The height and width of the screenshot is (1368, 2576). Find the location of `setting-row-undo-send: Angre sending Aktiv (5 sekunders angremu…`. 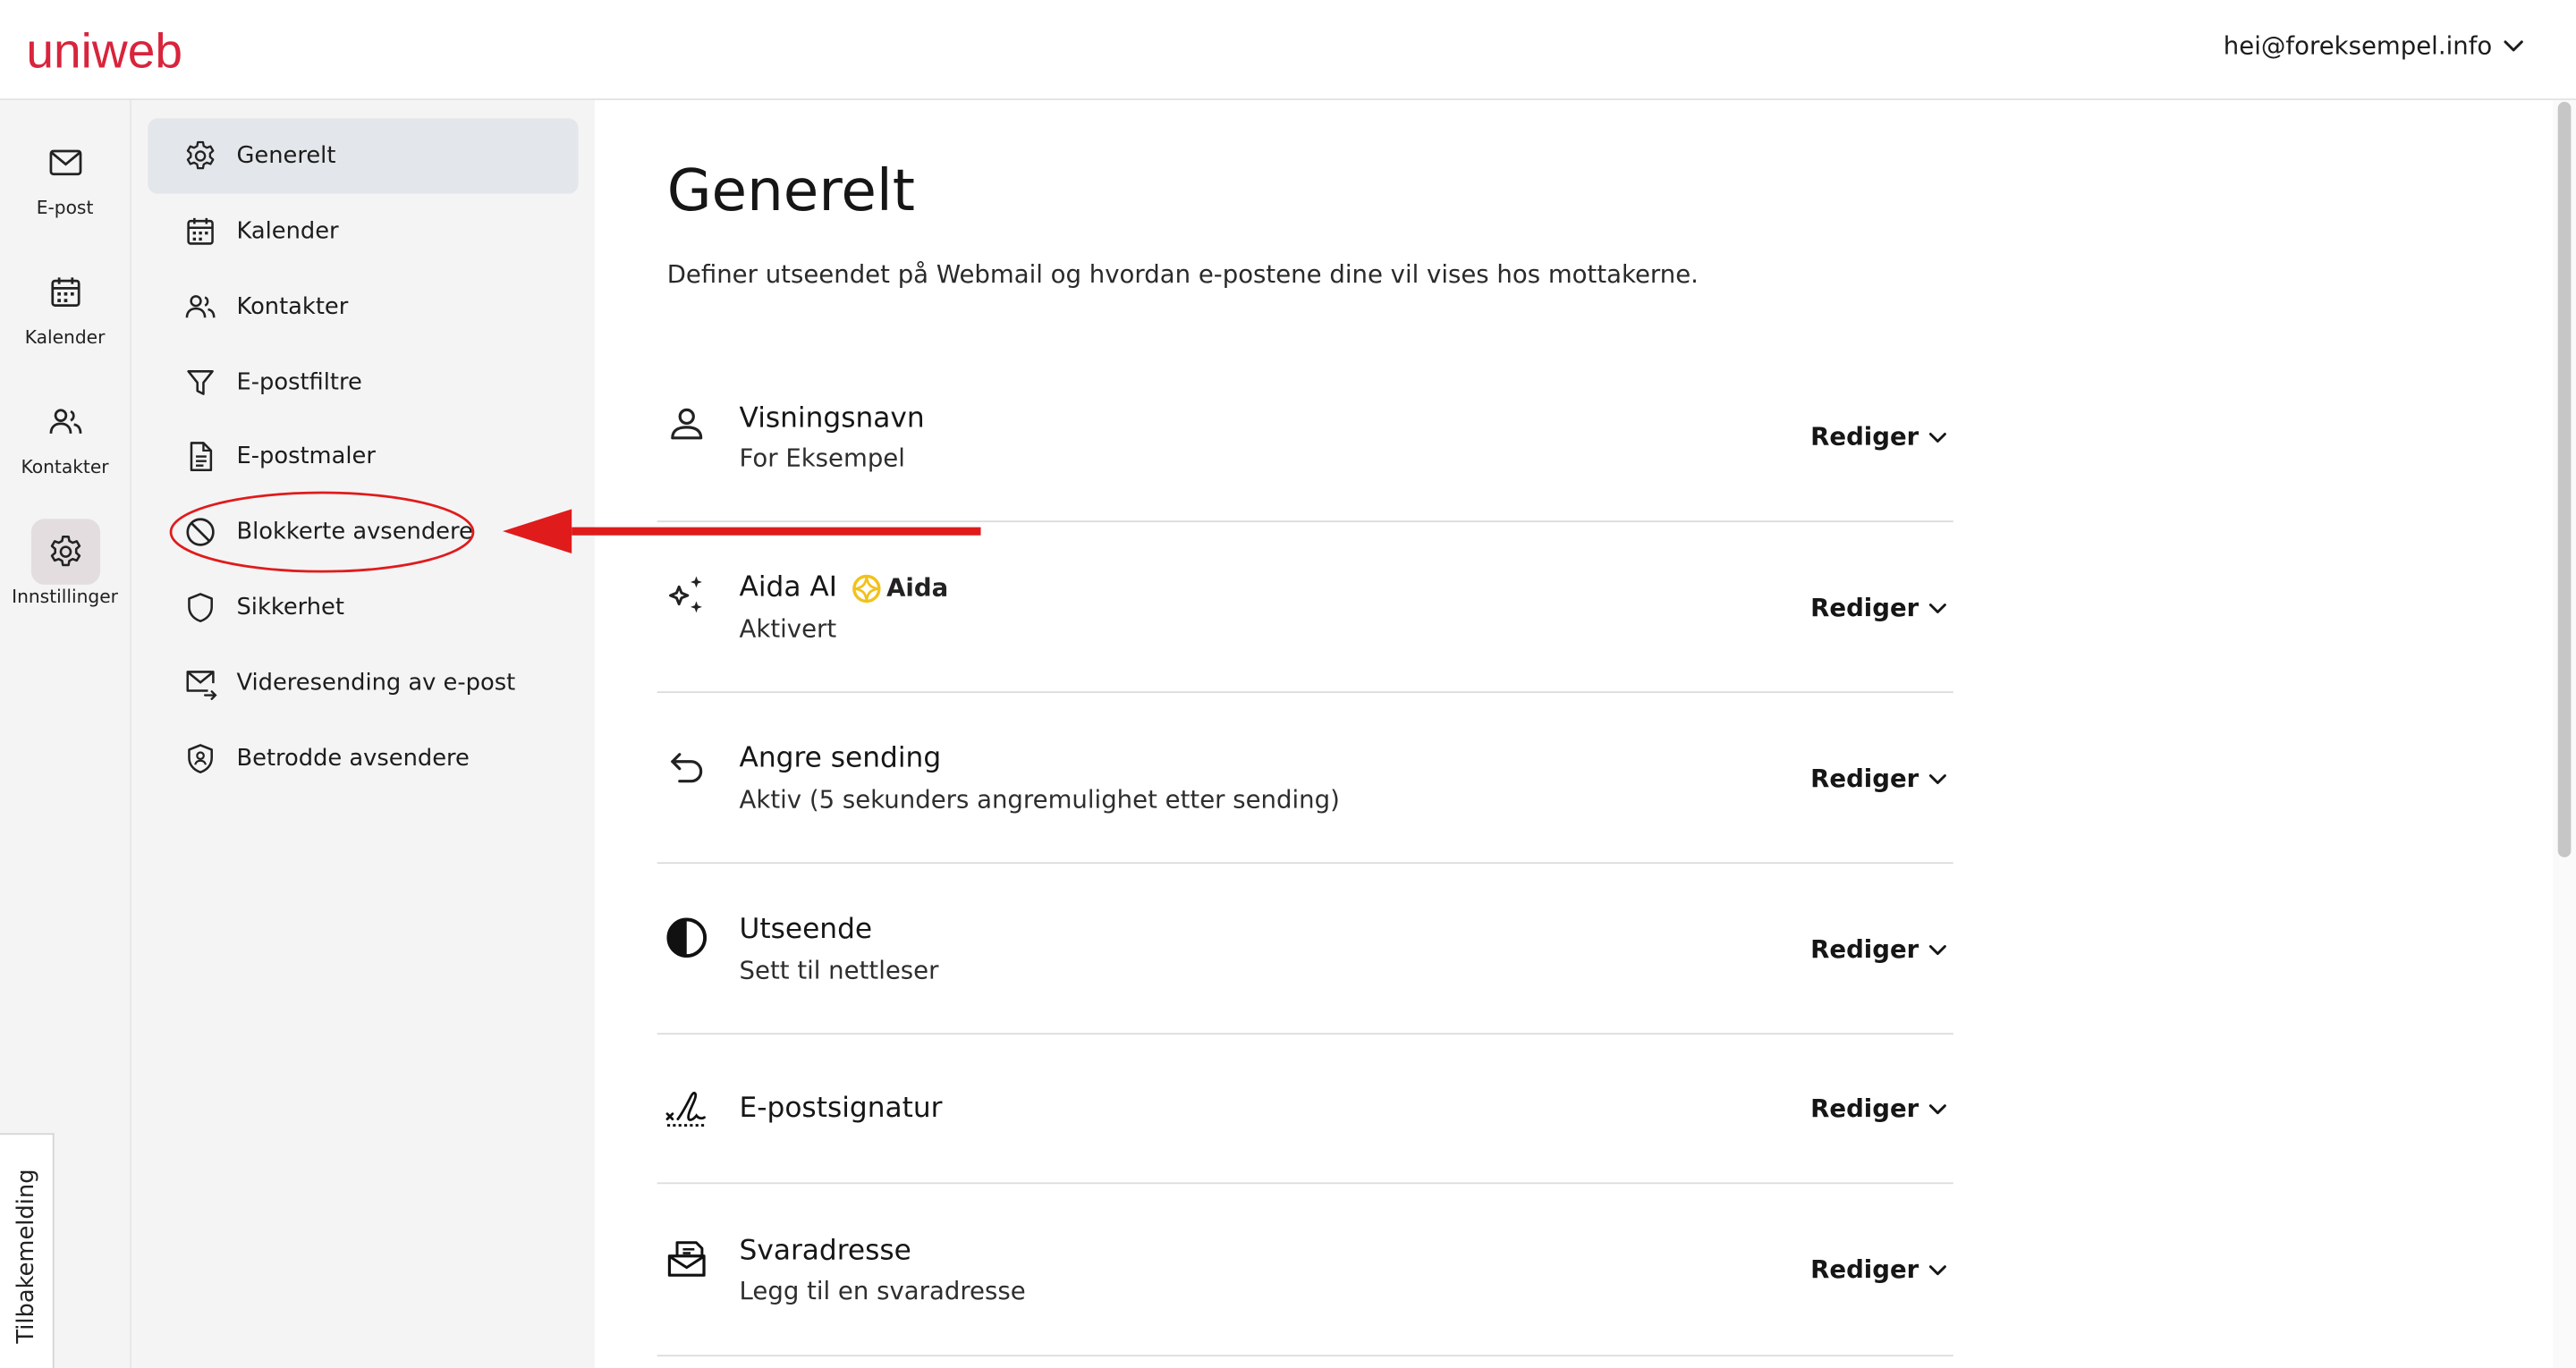

setting-row-undo-send: Angre sending Aktiv (5 sekunders angremu… is located at coordinates (1305, 778).